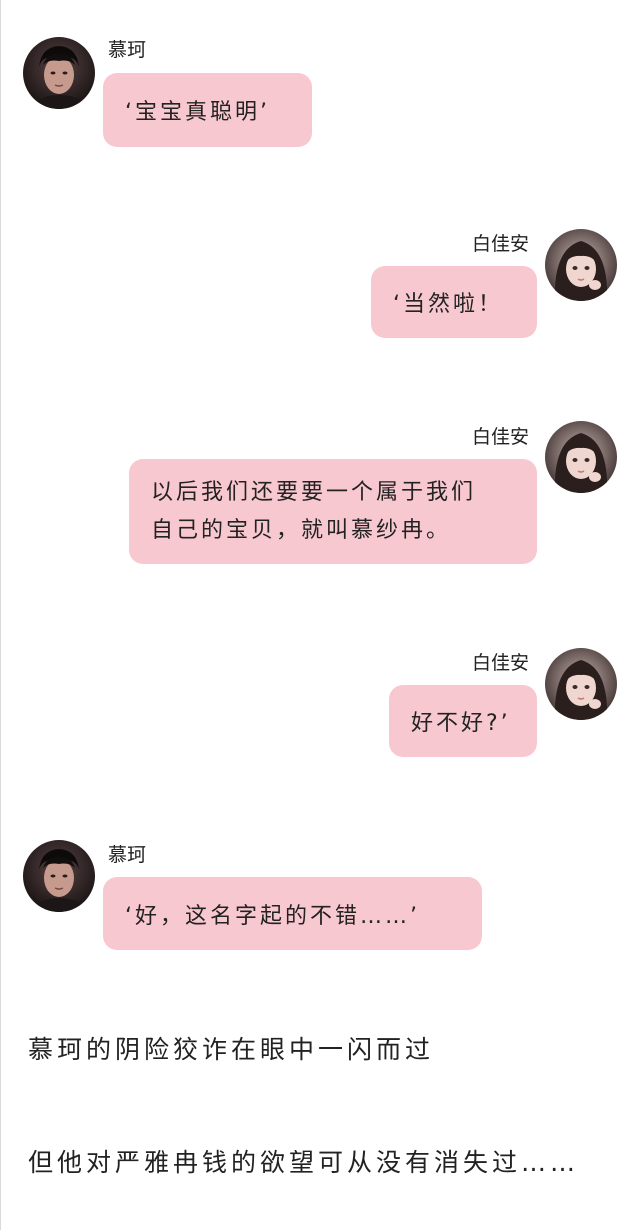 Image resolution: width=640 pixels, height=1230 pixels. Describe the element at coordinates (301, 530) in the screenshot. I see `message-line: 自己的宝贝，就叫慕纱冉。` at that location.